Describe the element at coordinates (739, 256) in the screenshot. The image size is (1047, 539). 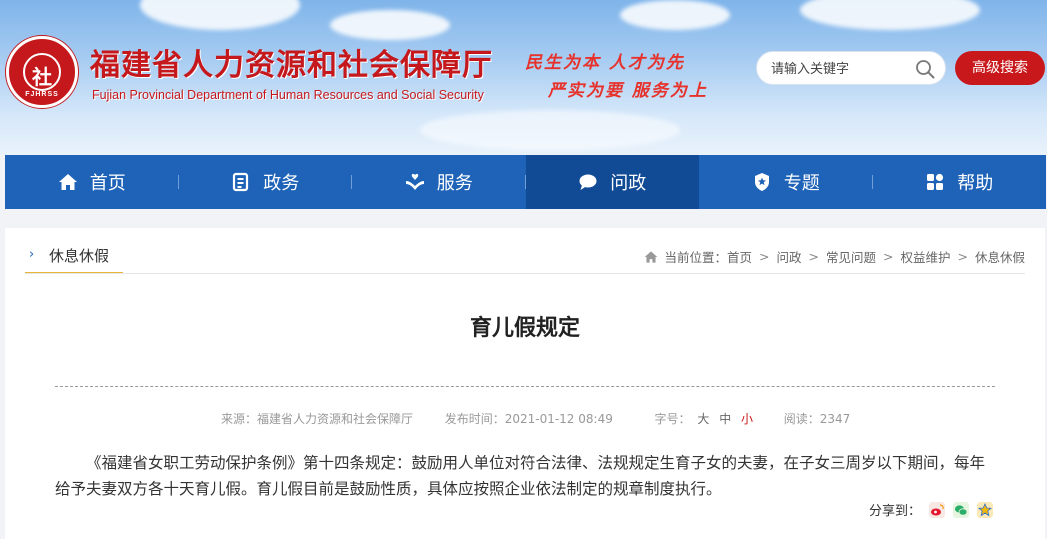
I see `breadcrumb-link-home: 首页` at that location.